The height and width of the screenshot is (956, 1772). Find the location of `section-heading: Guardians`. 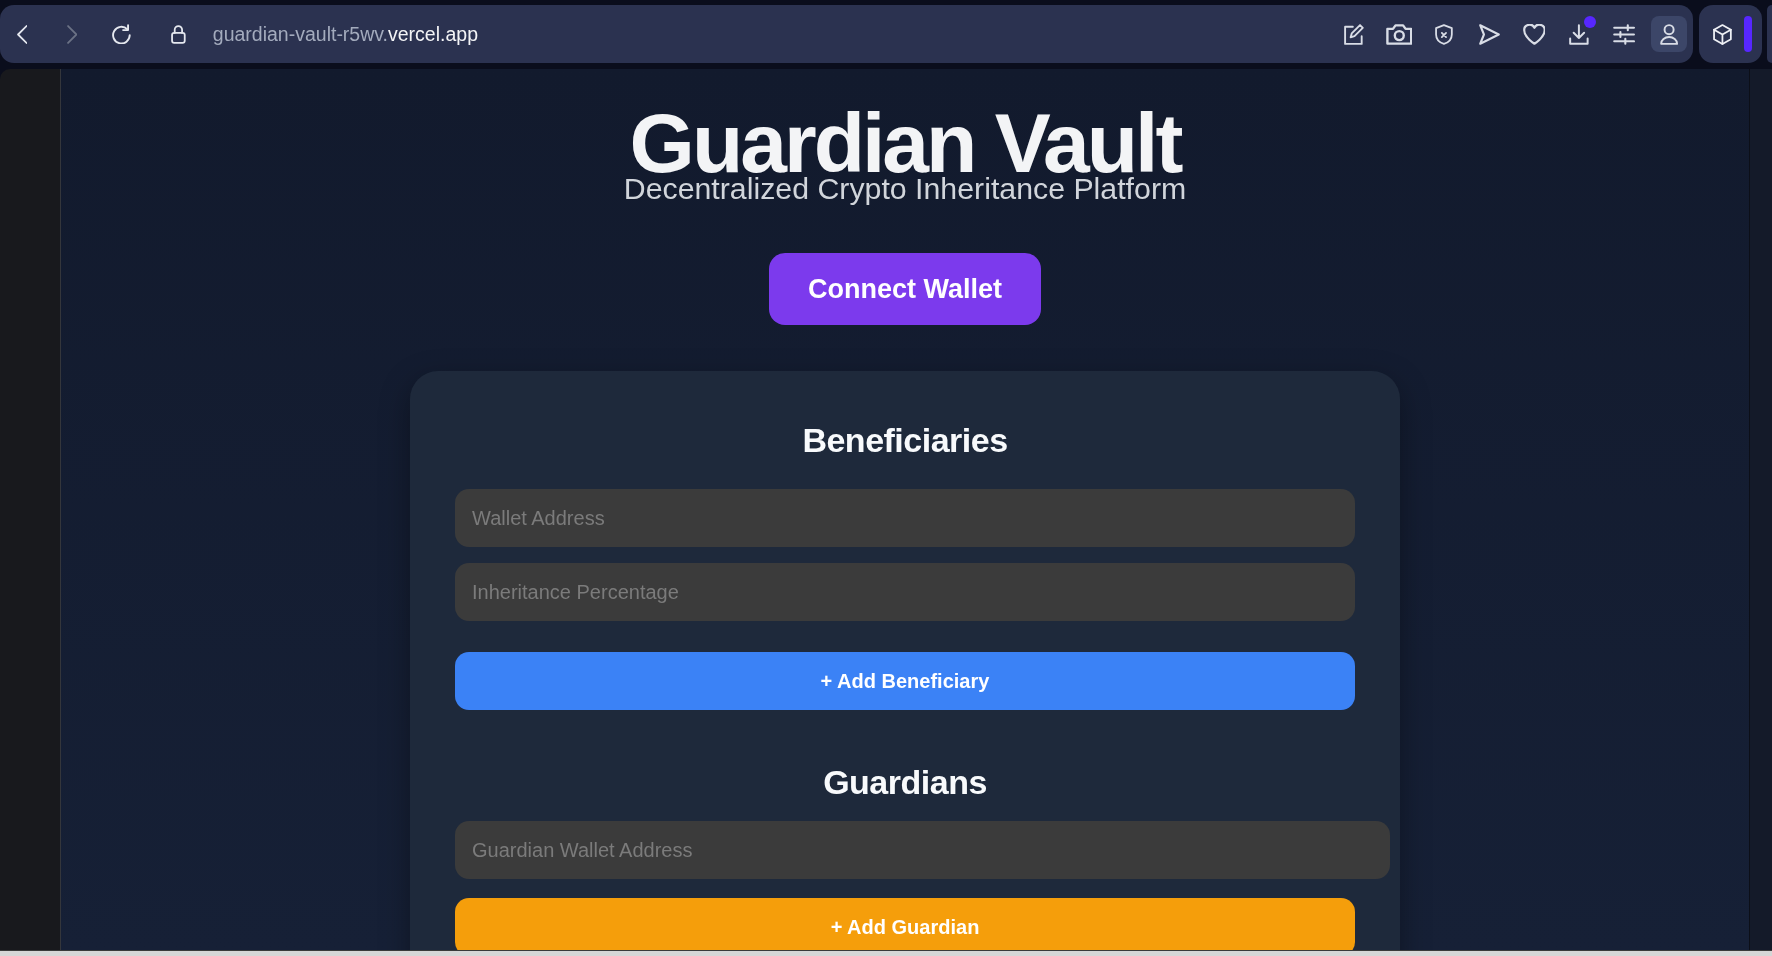

section-heading: Guardians is located at coordinates (905, 782).